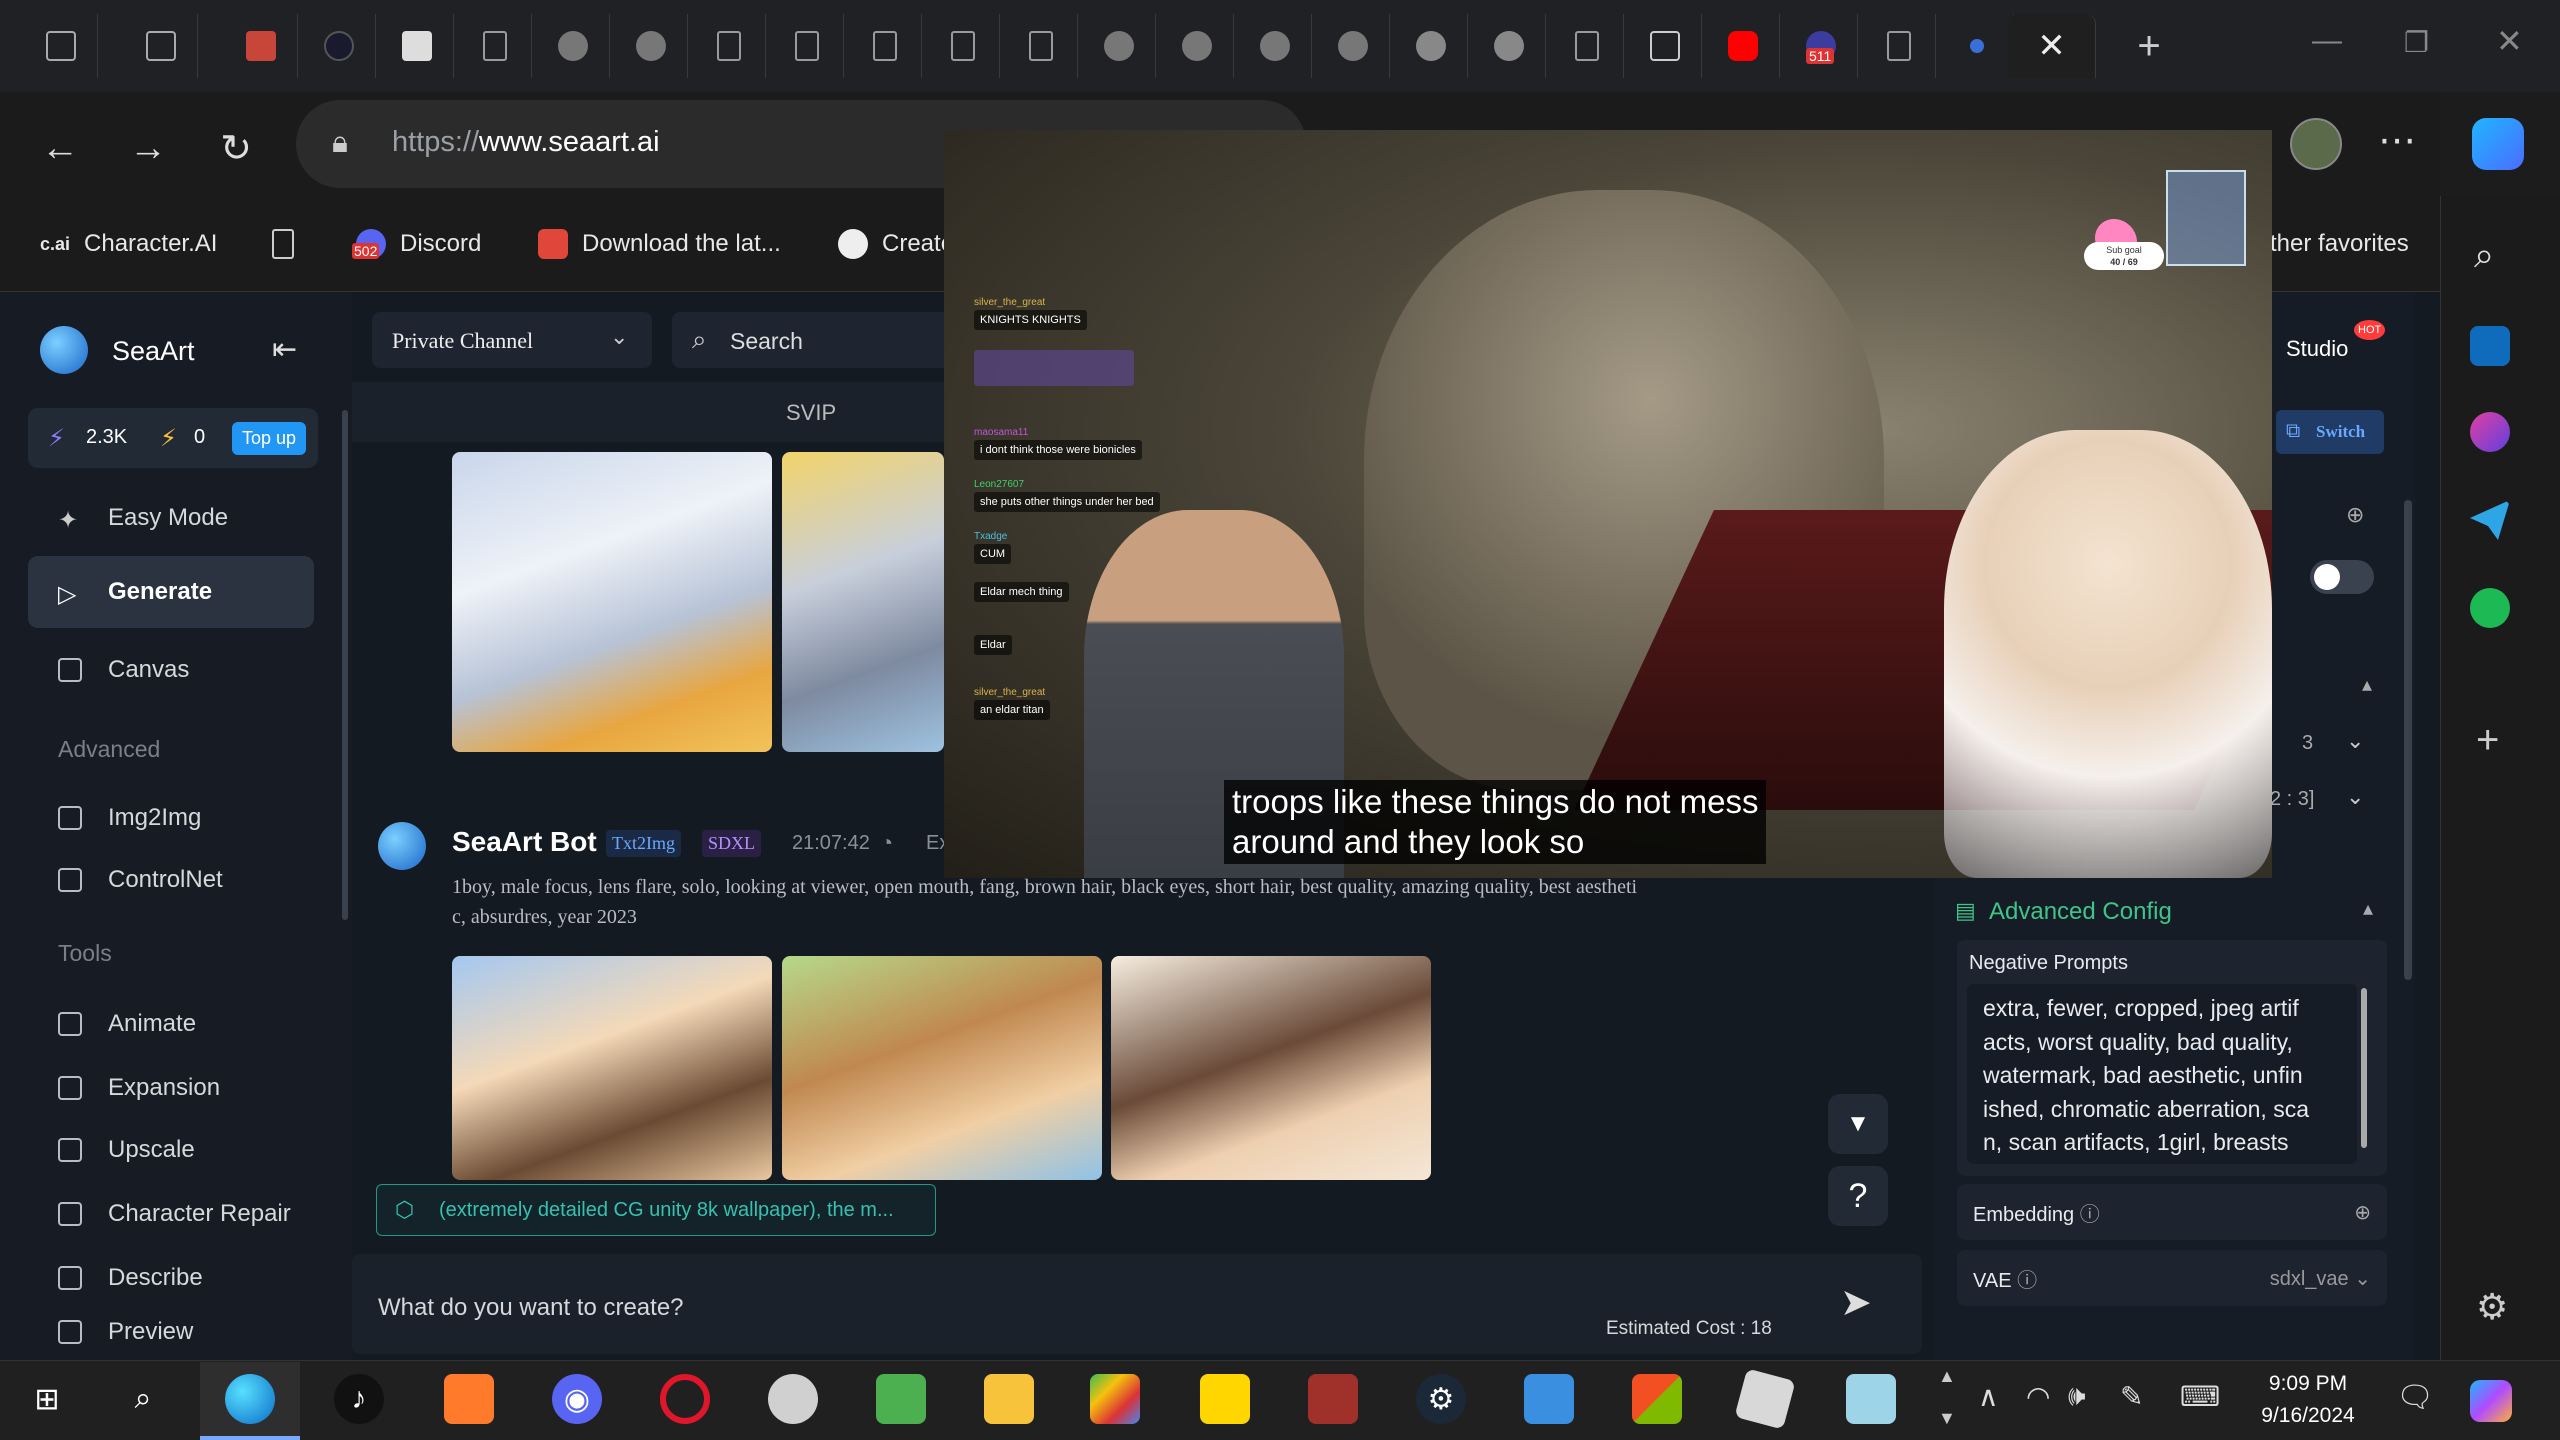 The image size is (2560, 1440). What do you see at coordinates (2131, 1396) in the screenshot?
I see `pen-icon: ✎` at bounding box center [2131, 1396].